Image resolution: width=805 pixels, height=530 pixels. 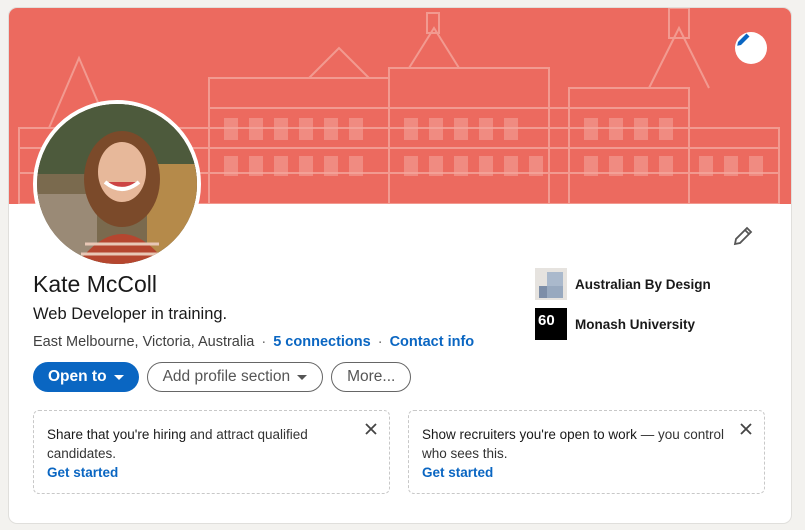 What do you see at coordinates (635, 324) in the screenshot?
I see `experience-label: Monash University` at bounding box center [635, 324].